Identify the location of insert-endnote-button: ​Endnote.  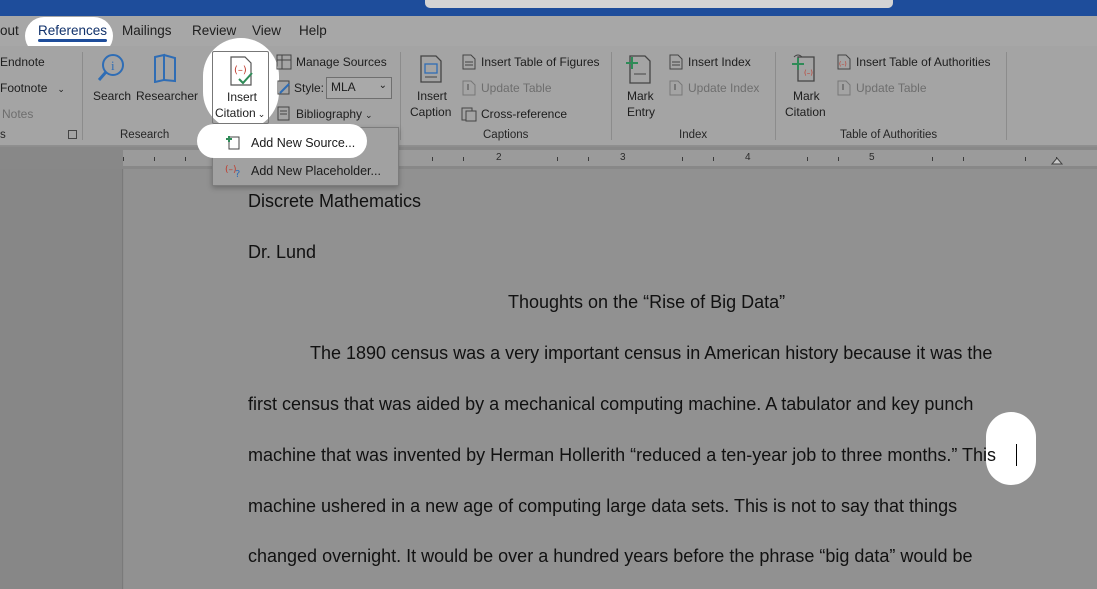
(22, 62).